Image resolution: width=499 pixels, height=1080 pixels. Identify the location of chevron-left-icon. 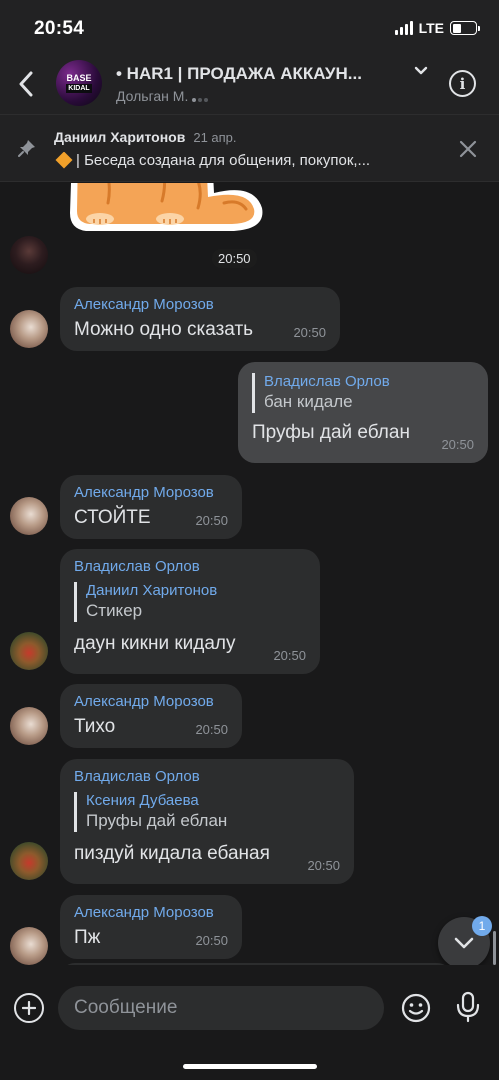
(26, 84).